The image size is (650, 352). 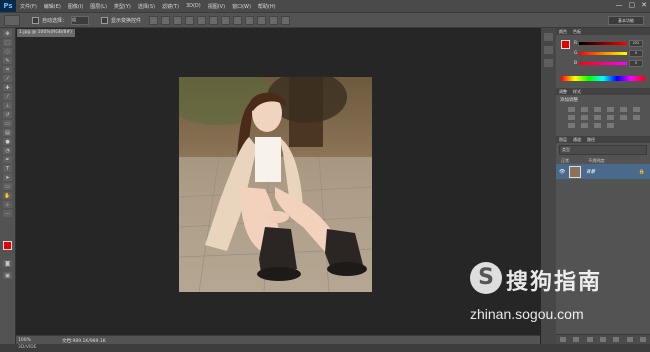 I want to click on align-middle-icon, so click(x=166, y=20).